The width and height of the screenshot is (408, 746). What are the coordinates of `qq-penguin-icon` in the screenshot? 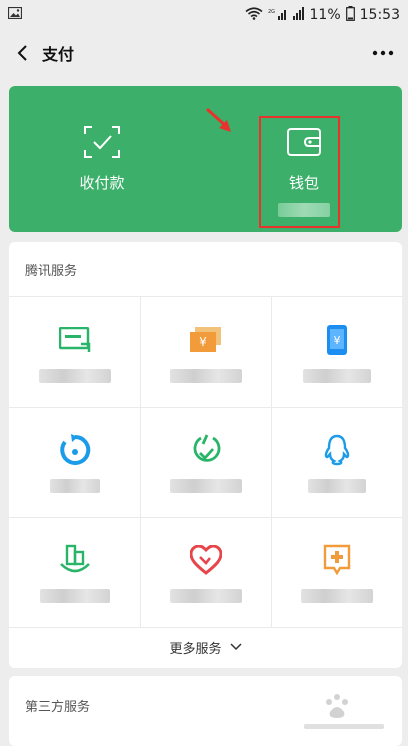 It's located at (336, 450).